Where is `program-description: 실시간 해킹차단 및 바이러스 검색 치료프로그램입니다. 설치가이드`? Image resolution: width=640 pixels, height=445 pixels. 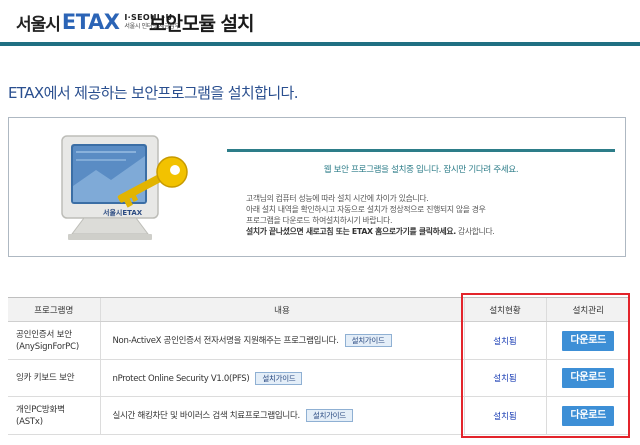 program-description: 실시간 해킹차단 및 바이러스 검색 치료프로그램입니다. 설치가이드 is located at coordinates (281, 415).